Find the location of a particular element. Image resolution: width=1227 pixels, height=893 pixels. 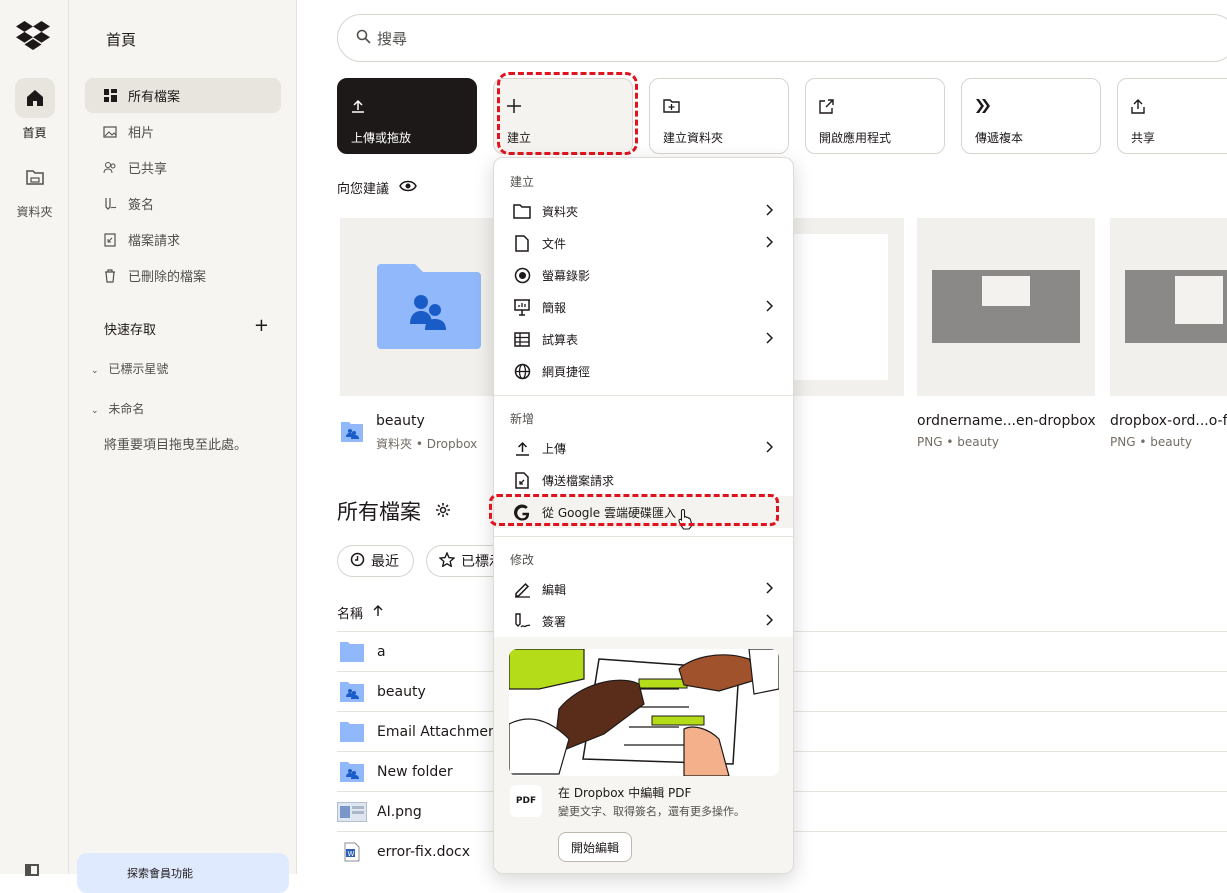

menu-item-folder: 資料夾 is located at coordinates (643, 211).